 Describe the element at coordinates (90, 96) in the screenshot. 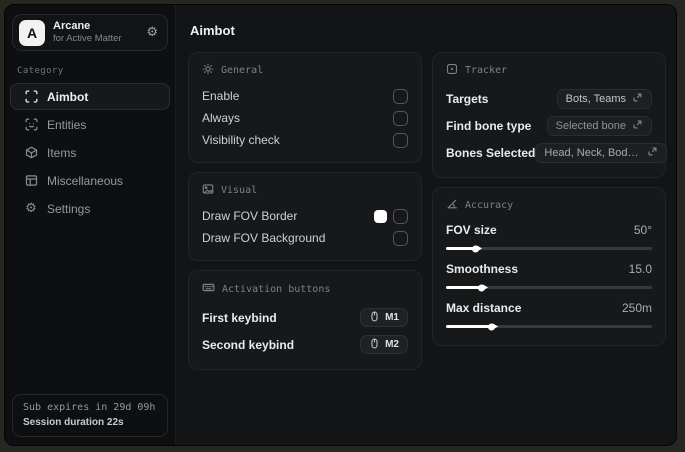

I see `sidebar-item-aimbot: Aimbot` at that location.